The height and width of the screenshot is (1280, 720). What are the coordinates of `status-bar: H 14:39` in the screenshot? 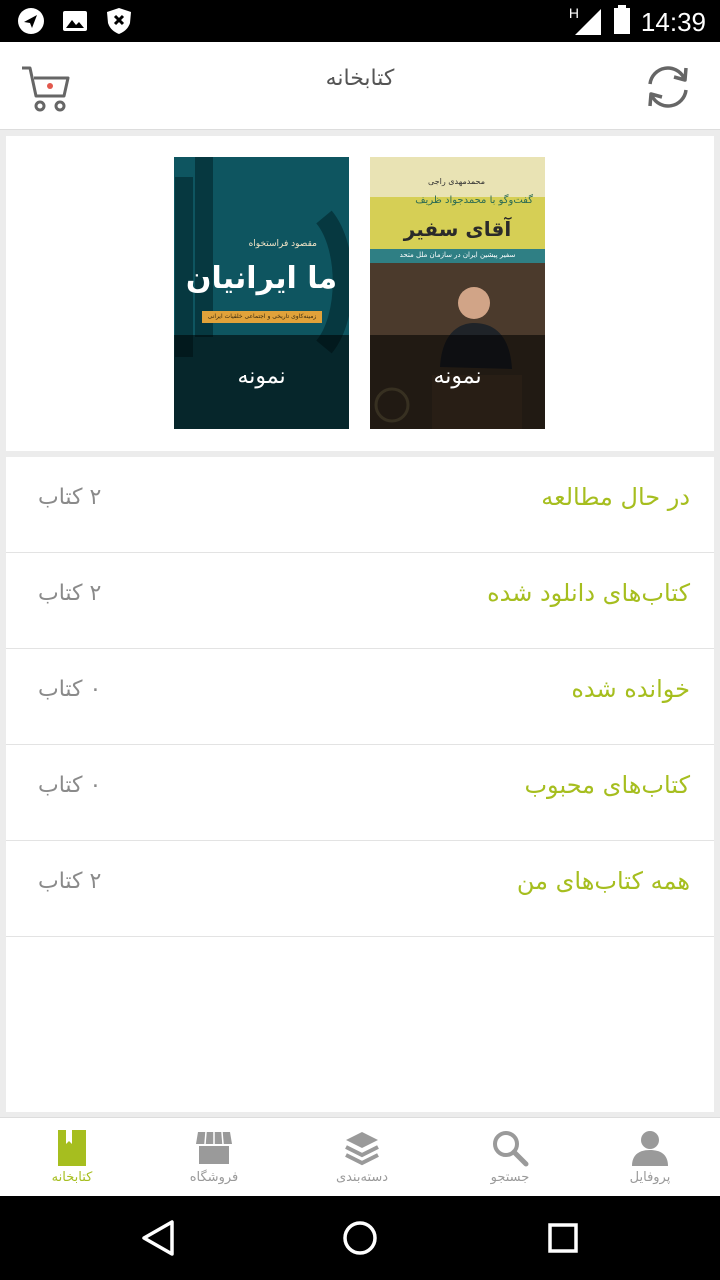 It's located at (360, 21).